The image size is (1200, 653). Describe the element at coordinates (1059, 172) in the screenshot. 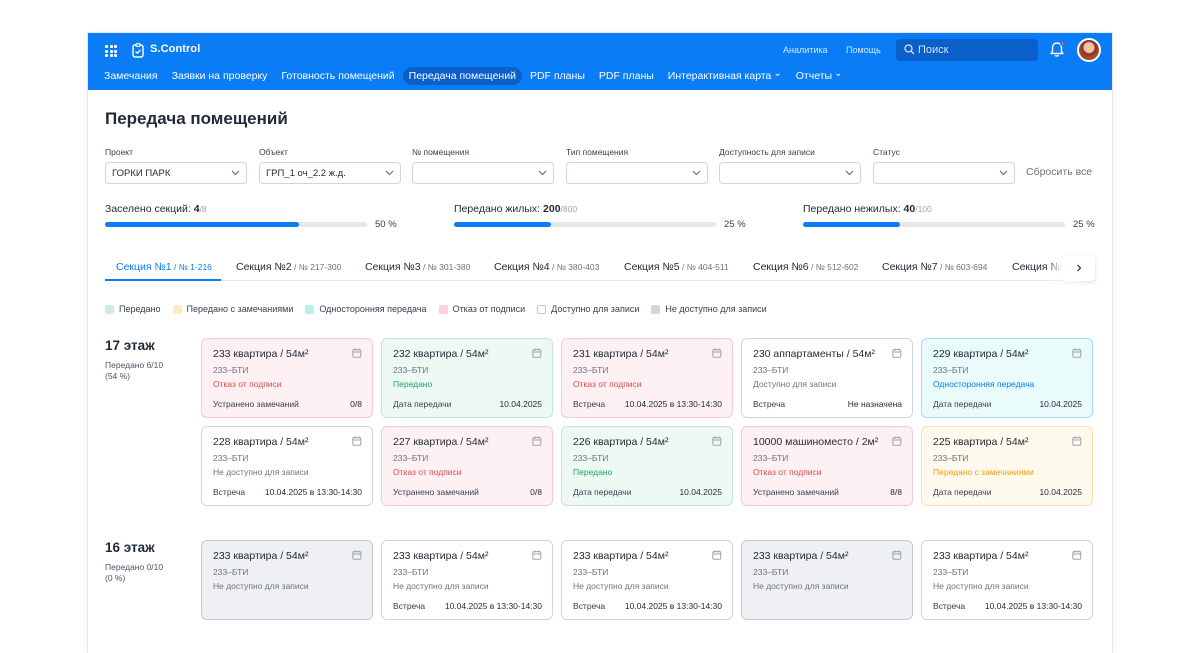

I see `reset-filters-button: Сбросить все` at that location.